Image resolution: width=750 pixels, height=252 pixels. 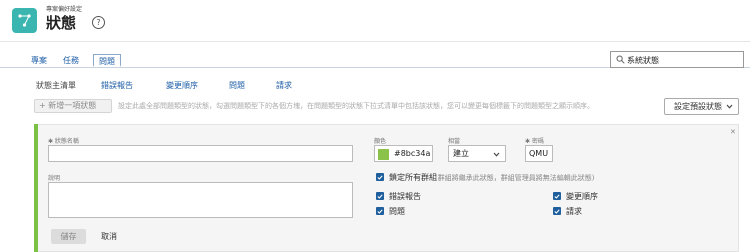 I want to click on issue-type-checkbox-bug-report, so click(x=380, y=196).